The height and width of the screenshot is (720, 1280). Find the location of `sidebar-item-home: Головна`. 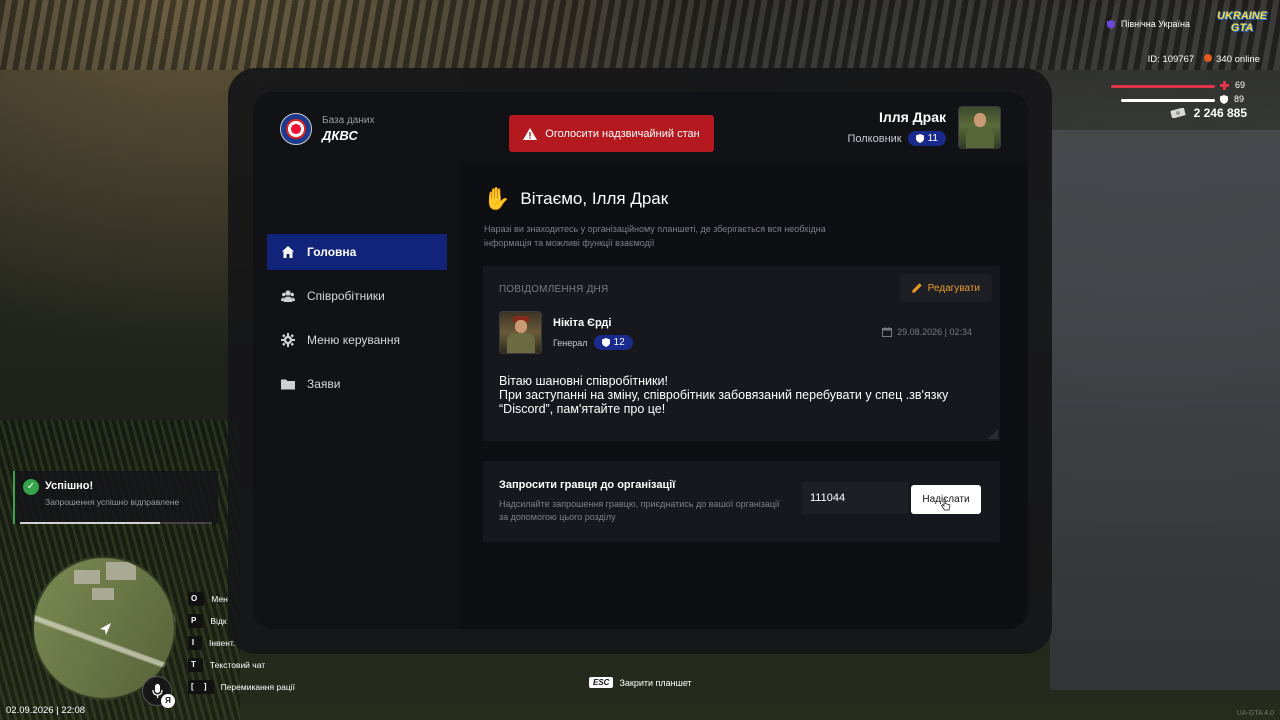

sidebar-item-home: Головна is located at coordinates (357, 252).